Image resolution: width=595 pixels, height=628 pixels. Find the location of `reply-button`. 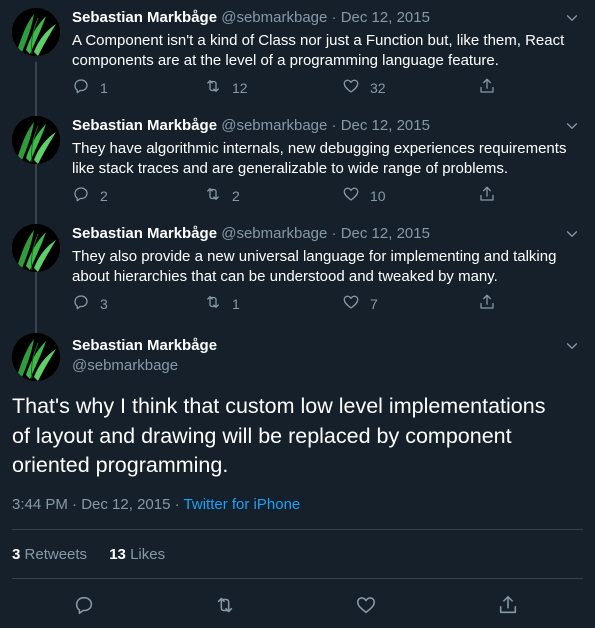

reply-button is located at coordinates (85, 606).